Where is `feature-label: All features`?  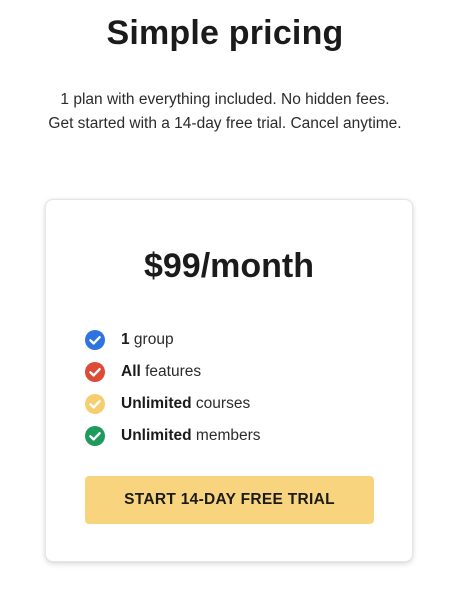 feature-label: All features is located at coordinates (161, 371).